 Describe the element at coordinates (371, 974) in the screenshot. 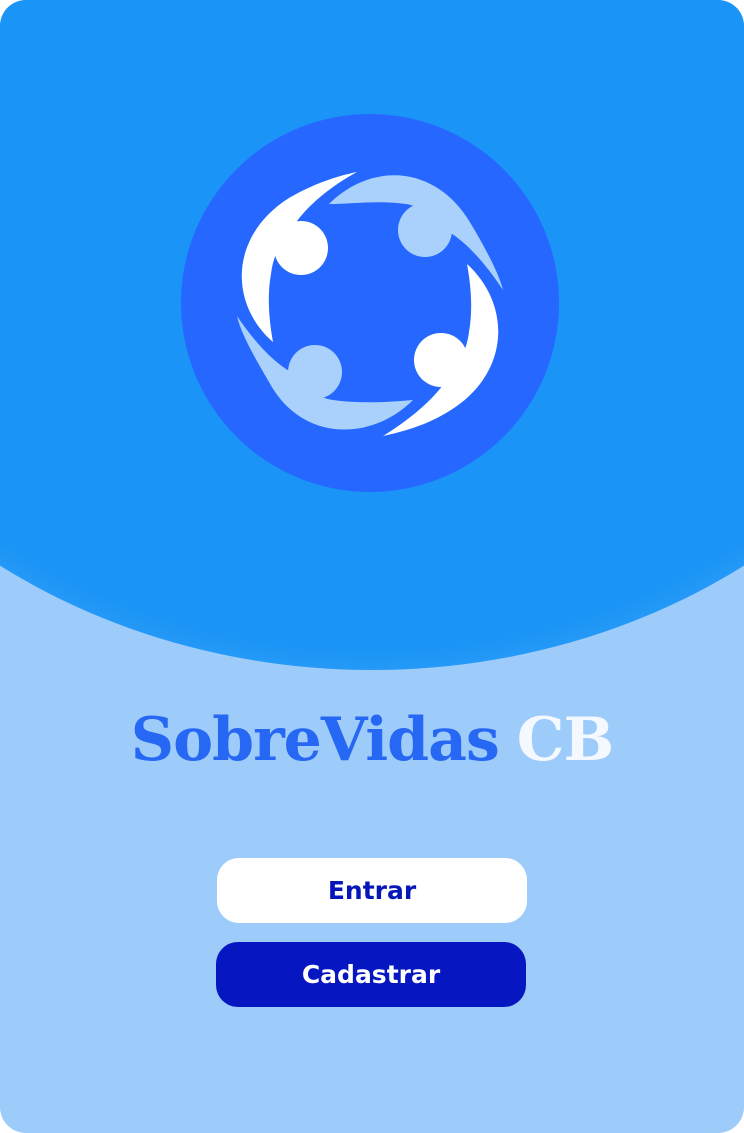

I see `signup-button: Cadastrar` at that location.